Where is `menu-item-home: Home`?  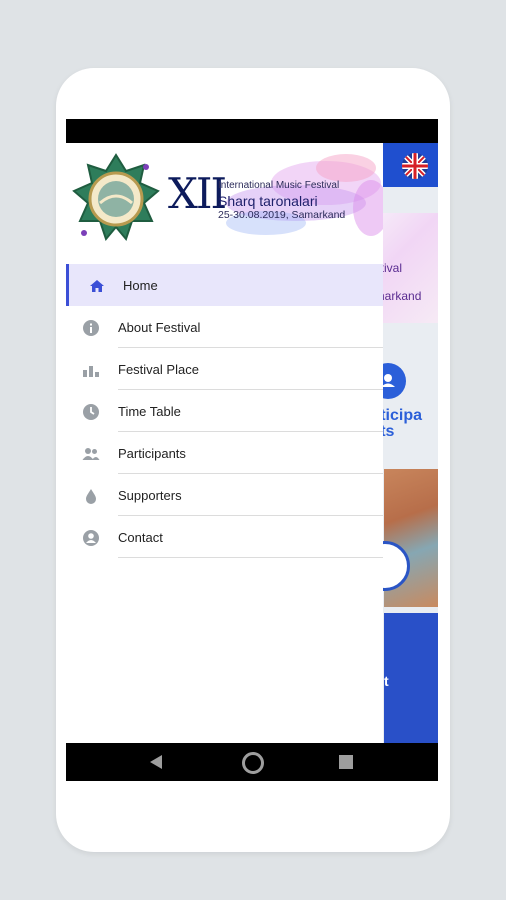
menu-item-home: Home is located at coordinates (224, 285).